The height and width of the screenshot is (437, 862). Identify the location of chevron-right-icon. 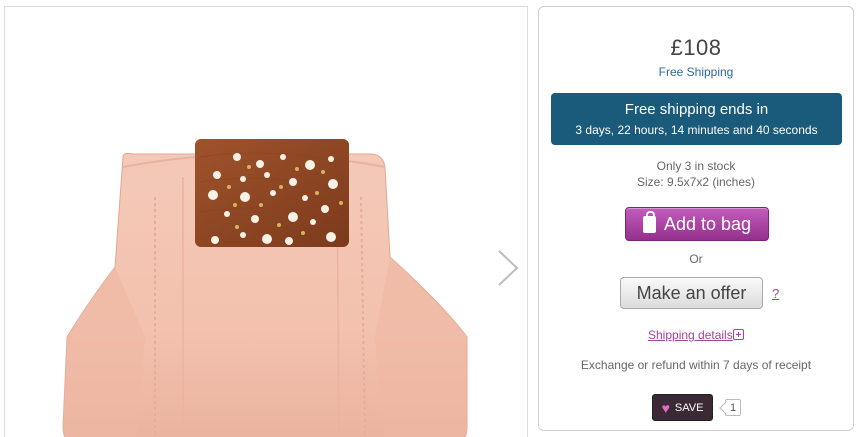
(508, 268).